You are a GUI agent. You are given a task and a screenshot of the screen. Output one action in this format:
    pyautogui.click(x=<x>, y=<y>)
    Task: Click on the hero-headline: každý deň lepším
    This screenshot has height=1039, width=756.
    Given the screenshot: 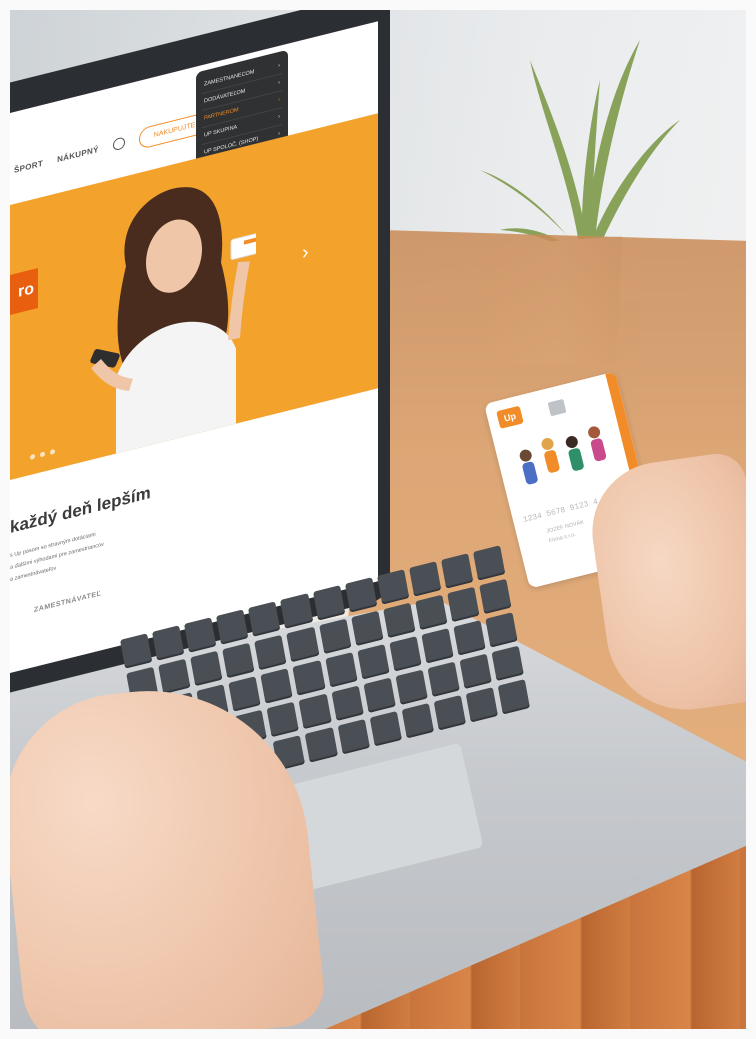 What is the action you would take?
    pyautogui.click(x=80, y=510)
    